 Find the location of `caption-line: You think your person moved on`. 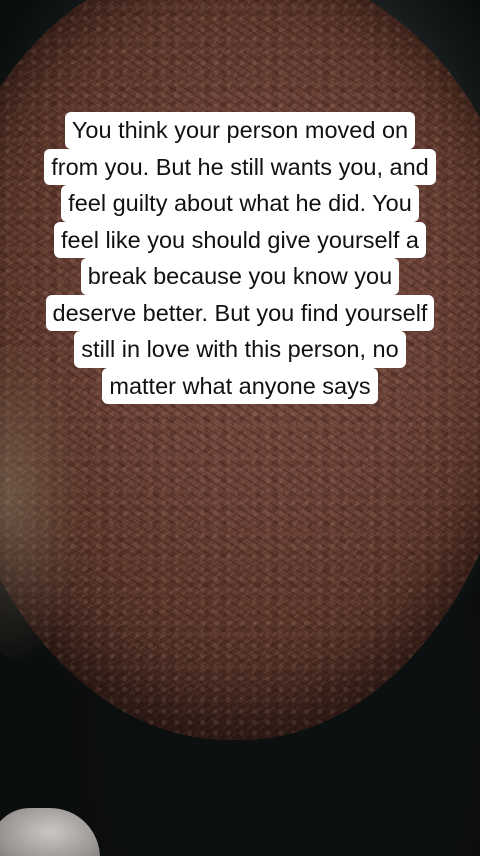

caption-line: You think your person moved on is located at coordinates (240, 130).